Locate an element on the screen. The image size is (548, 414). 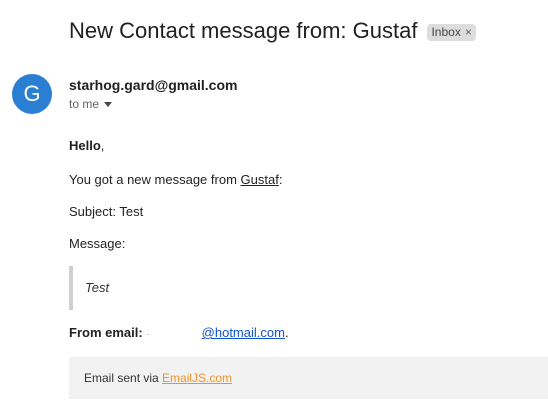
greeting-word: Hello is located at coordinates (85, 145).